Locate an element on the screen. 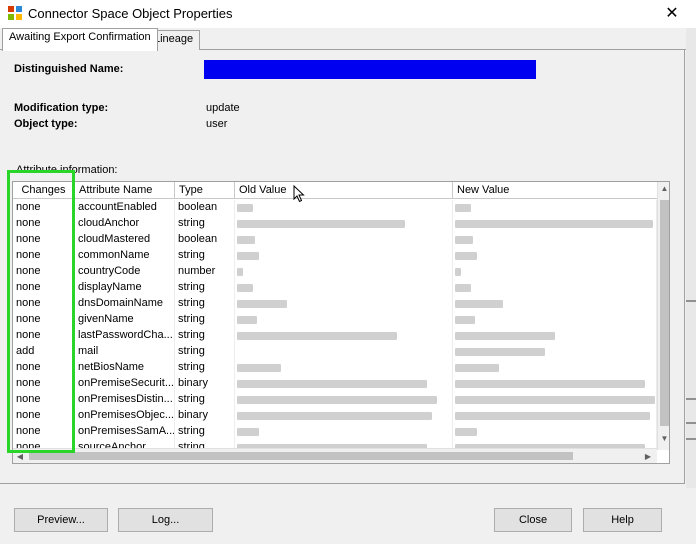 This screenshot has width=696, height=544. table-row: none onPremiseSecurit... binary is located at coordinates (335, 384).